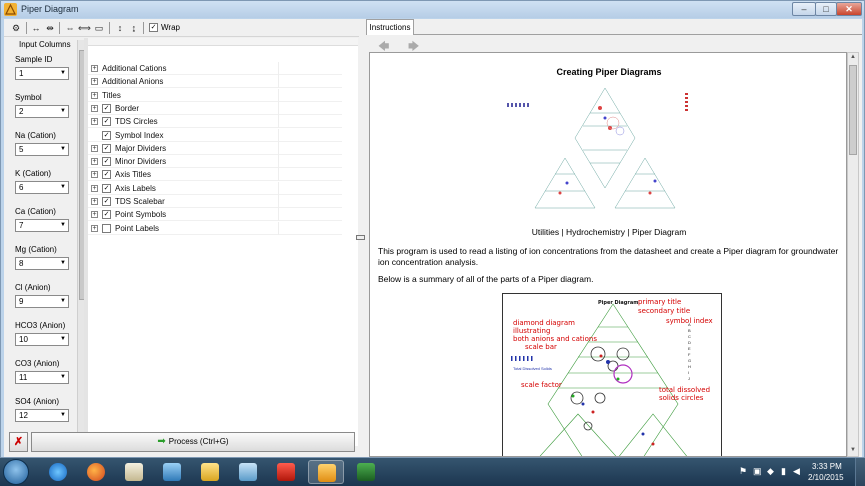 This screenshot has height=486, width=865. Describe the element at coordinates (42, 339) in the screenshot. I see `column-select: 10 ▼` at that location.